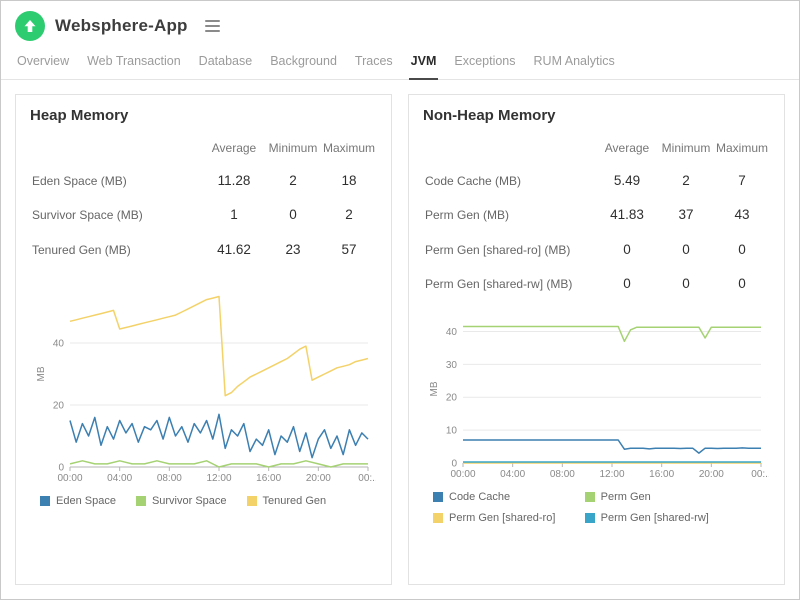 This screenshot has height=600, width=800. What do you see at coordinates (226, 63) in the screenshot?
I see `tab-database: Database` at bounding box center [226, 63].